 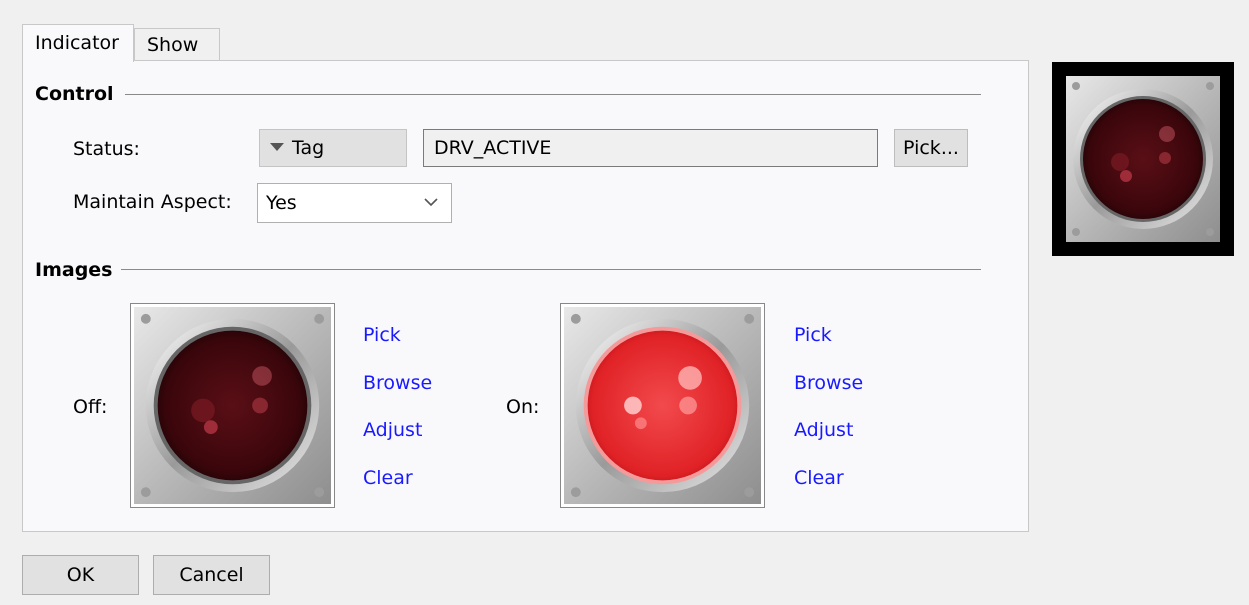 I want to click on indicator-off-image, so click(x=232, y=405).